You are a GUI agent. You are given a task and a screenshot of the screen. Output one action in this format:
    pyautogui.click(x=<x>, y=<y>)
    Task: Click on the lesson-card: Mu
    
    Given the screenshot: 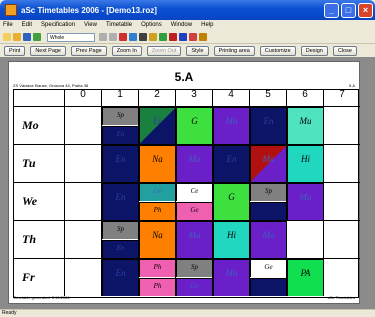 What is the action you would take?
    pyautogui.click(x=305, y=125)
    